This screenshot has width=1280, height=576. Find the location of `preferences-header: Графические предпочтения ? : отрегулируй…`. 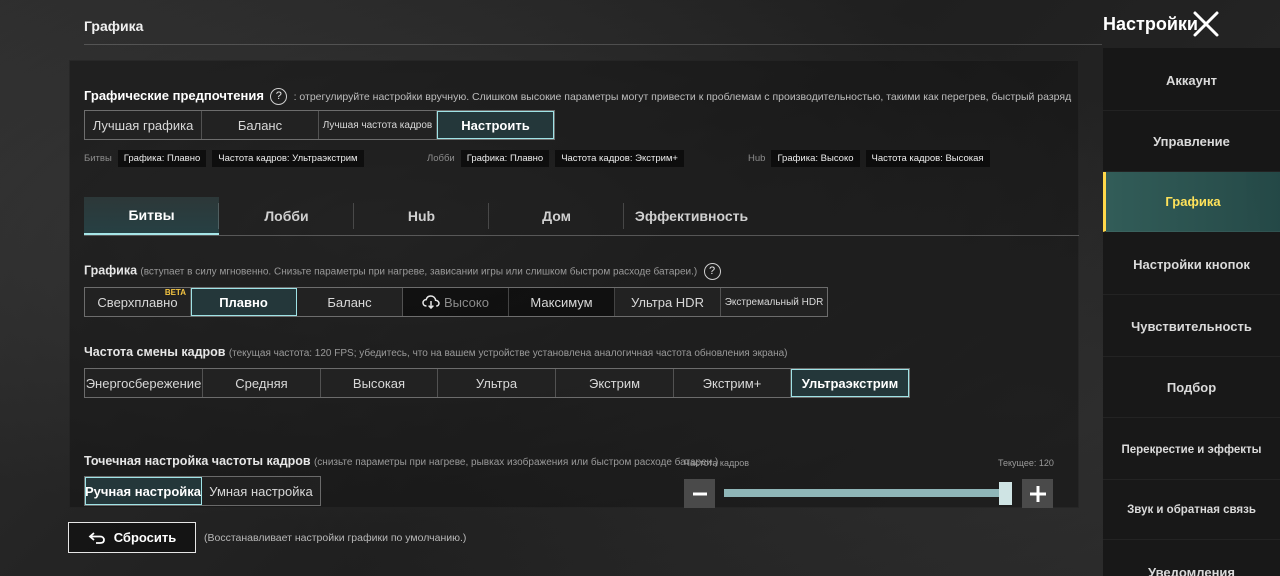

preferences-header: Графические предпочтения ? : отрегулируй… is located at coordinates (579, 97).